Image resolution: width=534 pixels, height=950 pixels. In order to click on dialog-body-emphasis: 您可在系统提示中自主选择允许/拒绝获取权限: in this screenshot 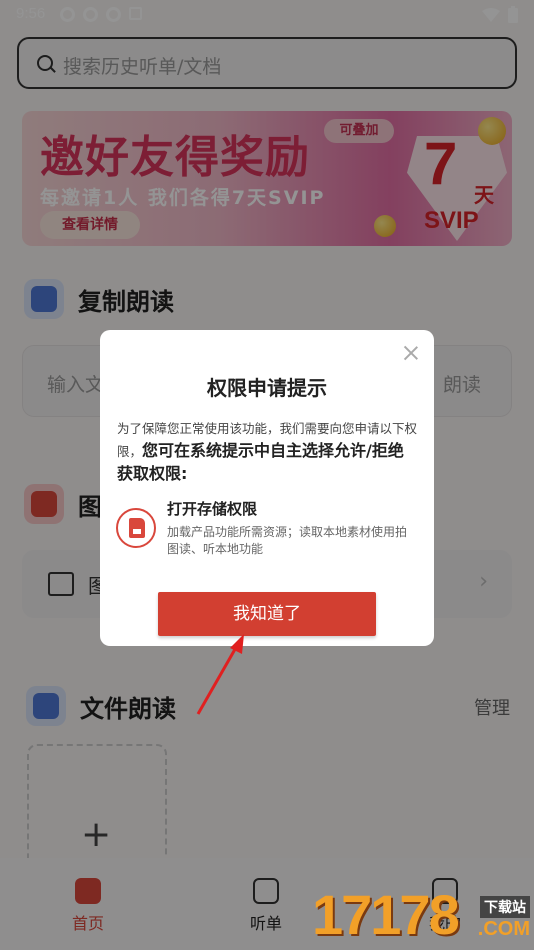, I will do `click(260, 462)`.